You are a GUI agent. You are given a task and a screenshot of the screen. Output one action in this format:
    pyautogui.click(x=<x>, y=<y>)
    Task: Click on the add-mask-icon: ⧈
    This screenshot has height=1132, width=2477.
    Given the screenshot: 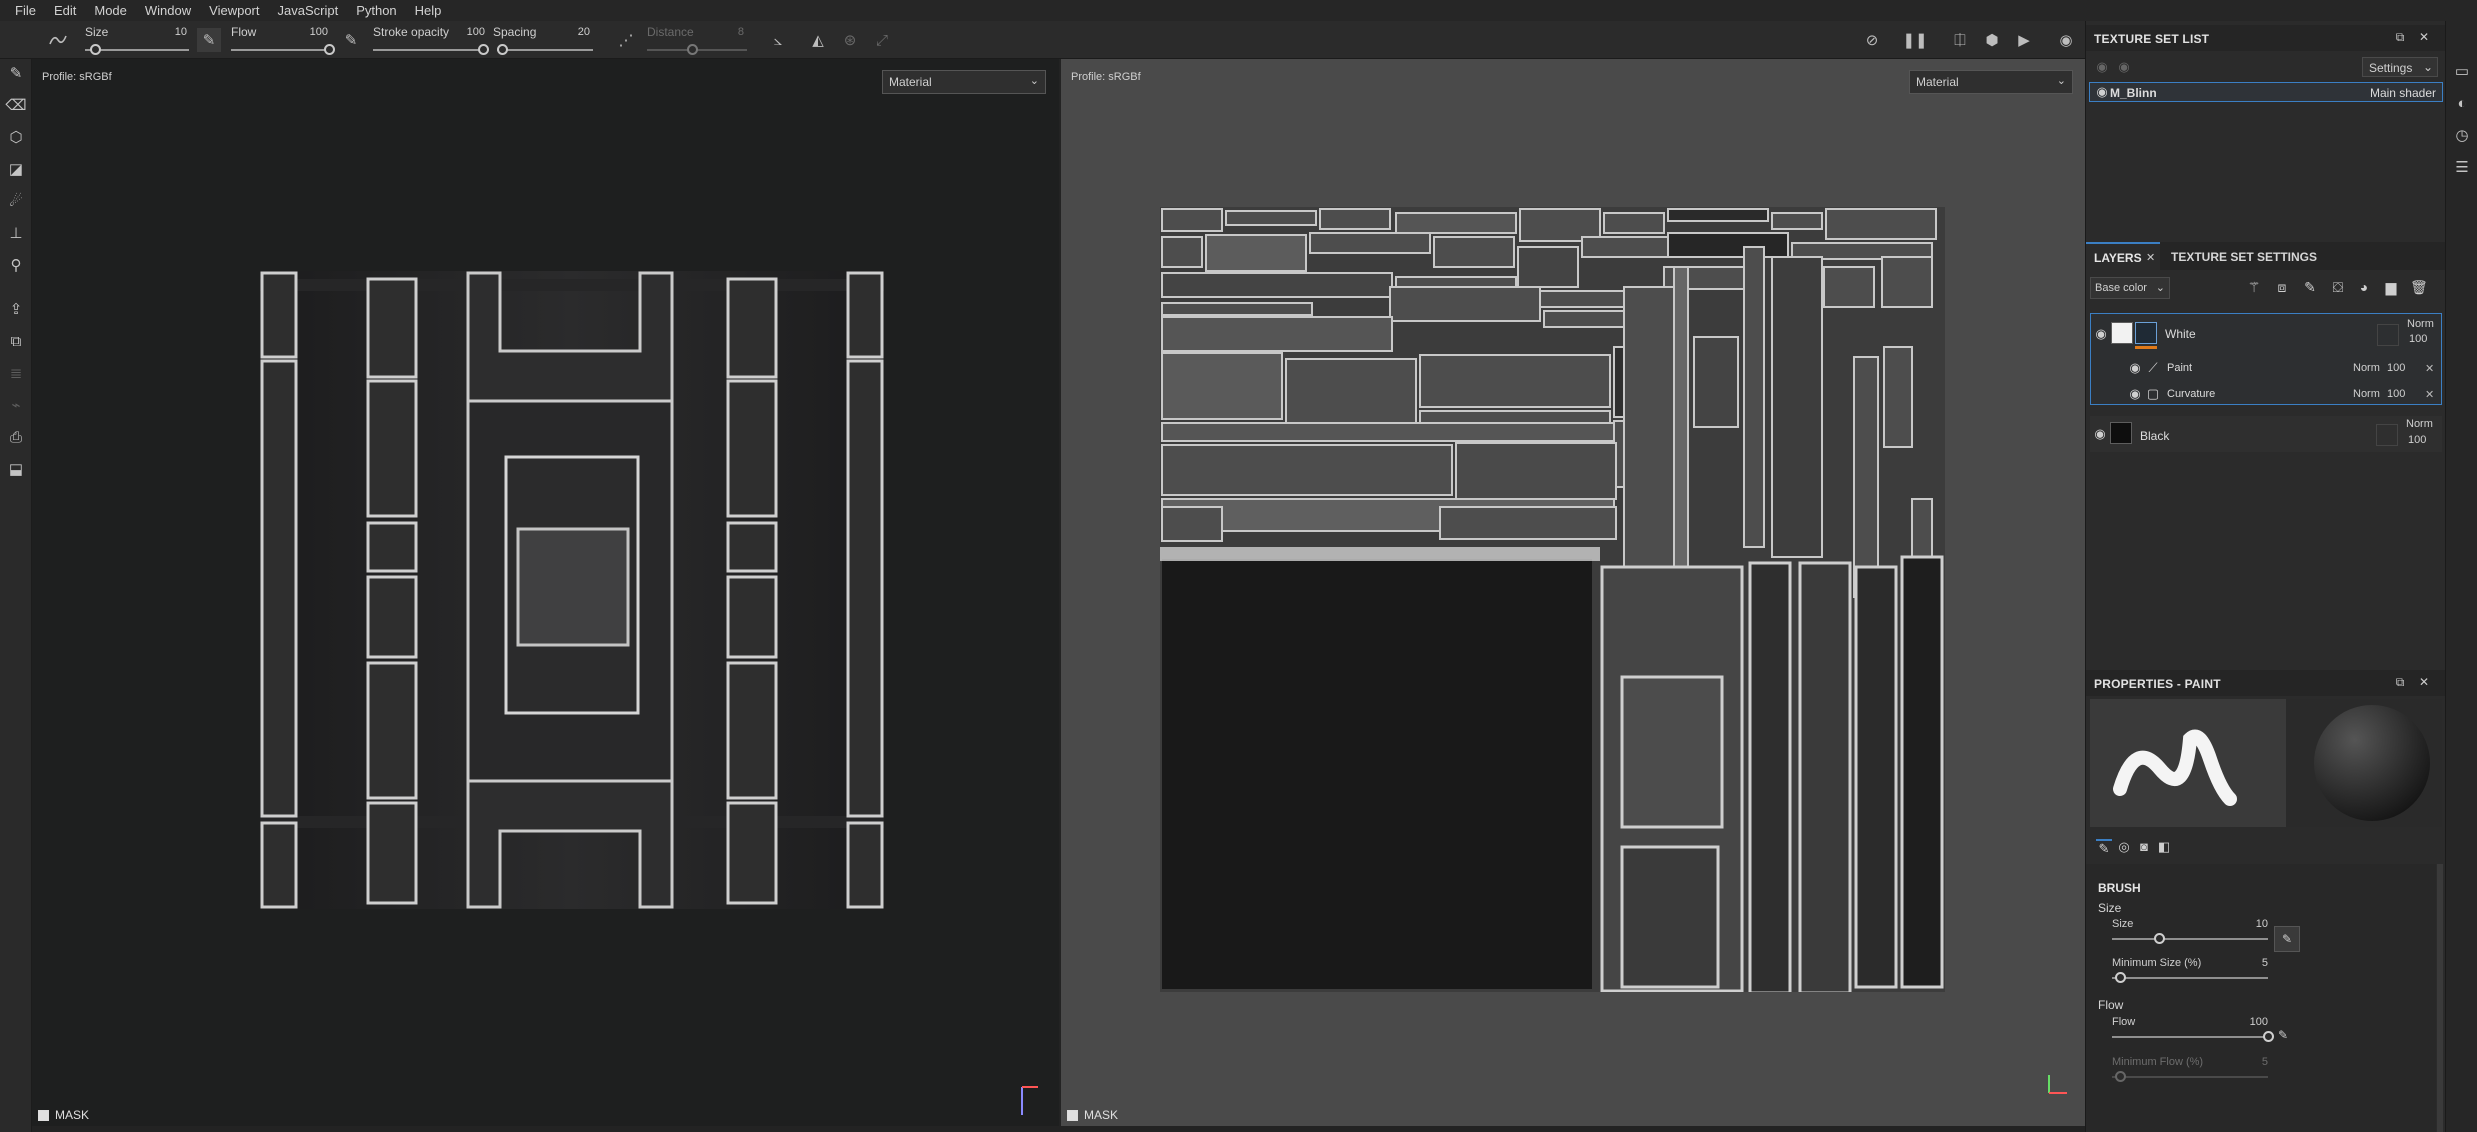 What is the action you would take?
    pyautogui.click(x=2282, y=287)
    